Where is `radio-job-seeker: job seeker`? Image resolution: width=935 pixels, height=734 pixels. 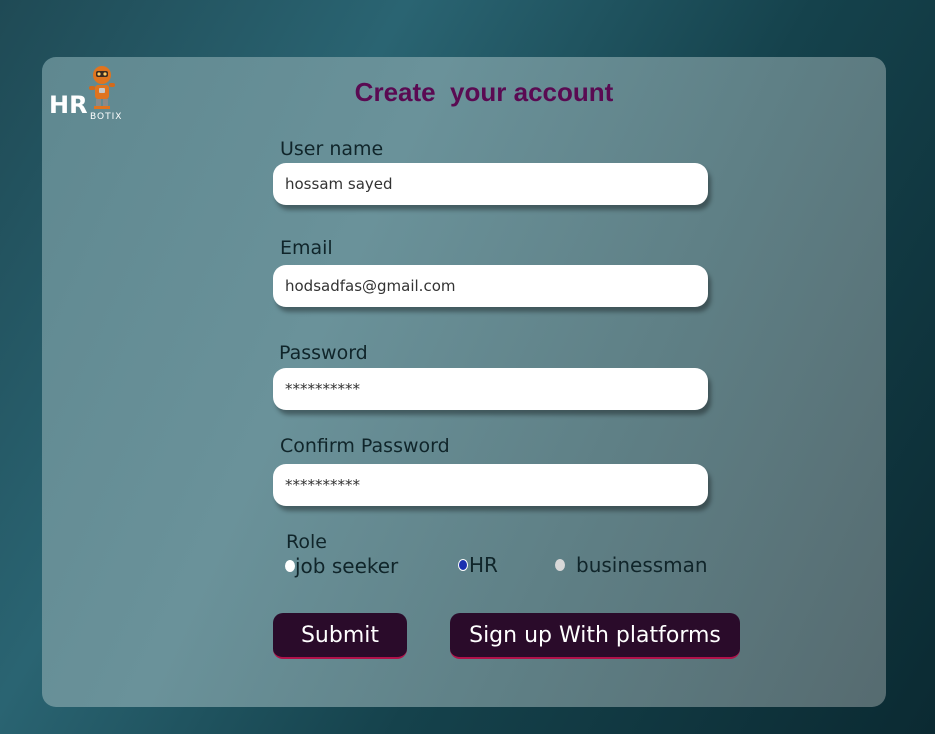 radio-job-seeker: job seeker is located at coordinates (341, 566).